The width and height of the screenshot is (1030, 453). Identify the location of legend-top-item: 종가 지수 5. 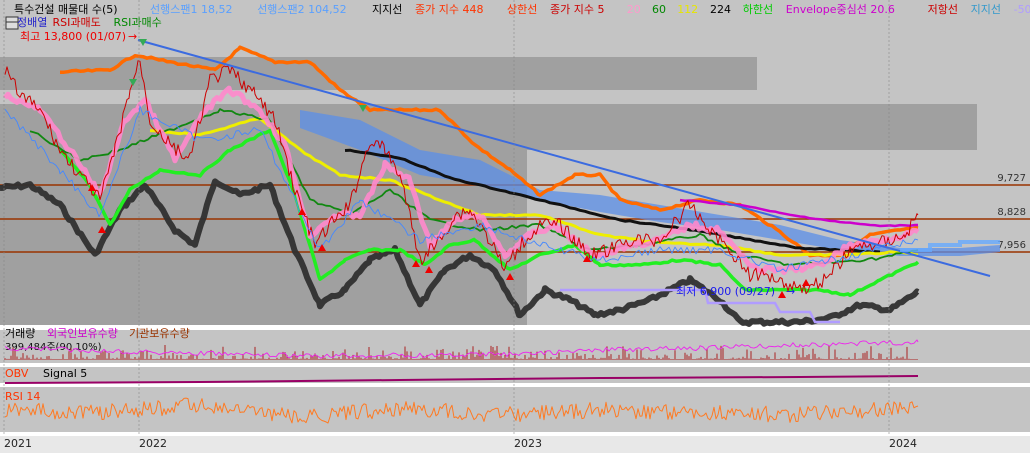
(577, 9).